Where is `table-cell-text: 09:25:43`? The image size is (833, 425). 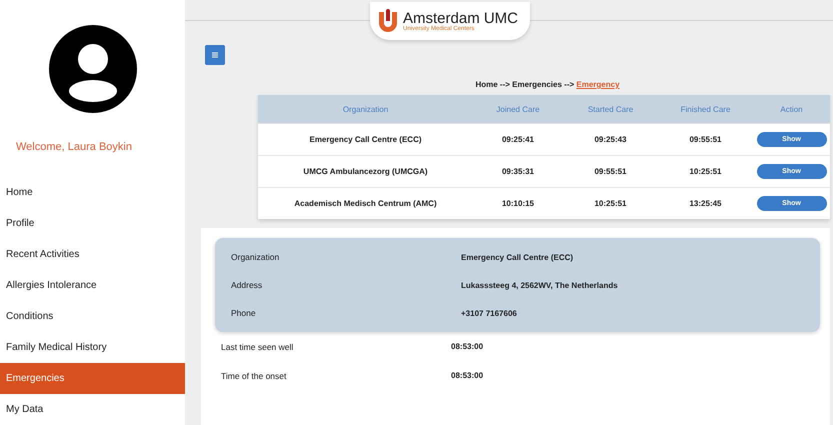
table-cell-text: 09:25:43 is located at coordinates (610, 139).